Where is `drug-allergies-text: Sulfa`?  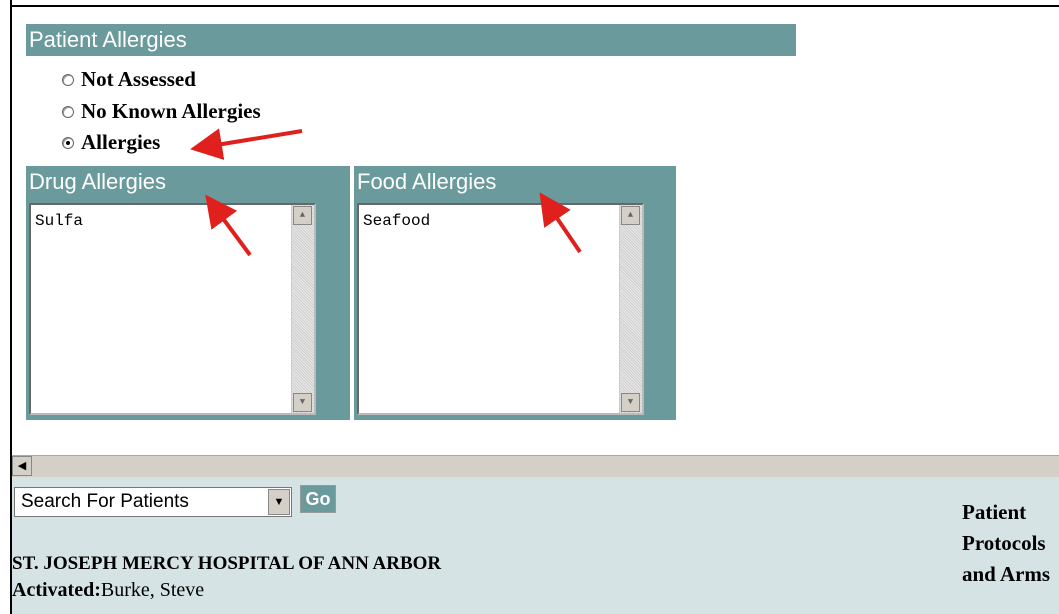
drug-allergies-text: Sulfa is located at coordinates (59, 221).